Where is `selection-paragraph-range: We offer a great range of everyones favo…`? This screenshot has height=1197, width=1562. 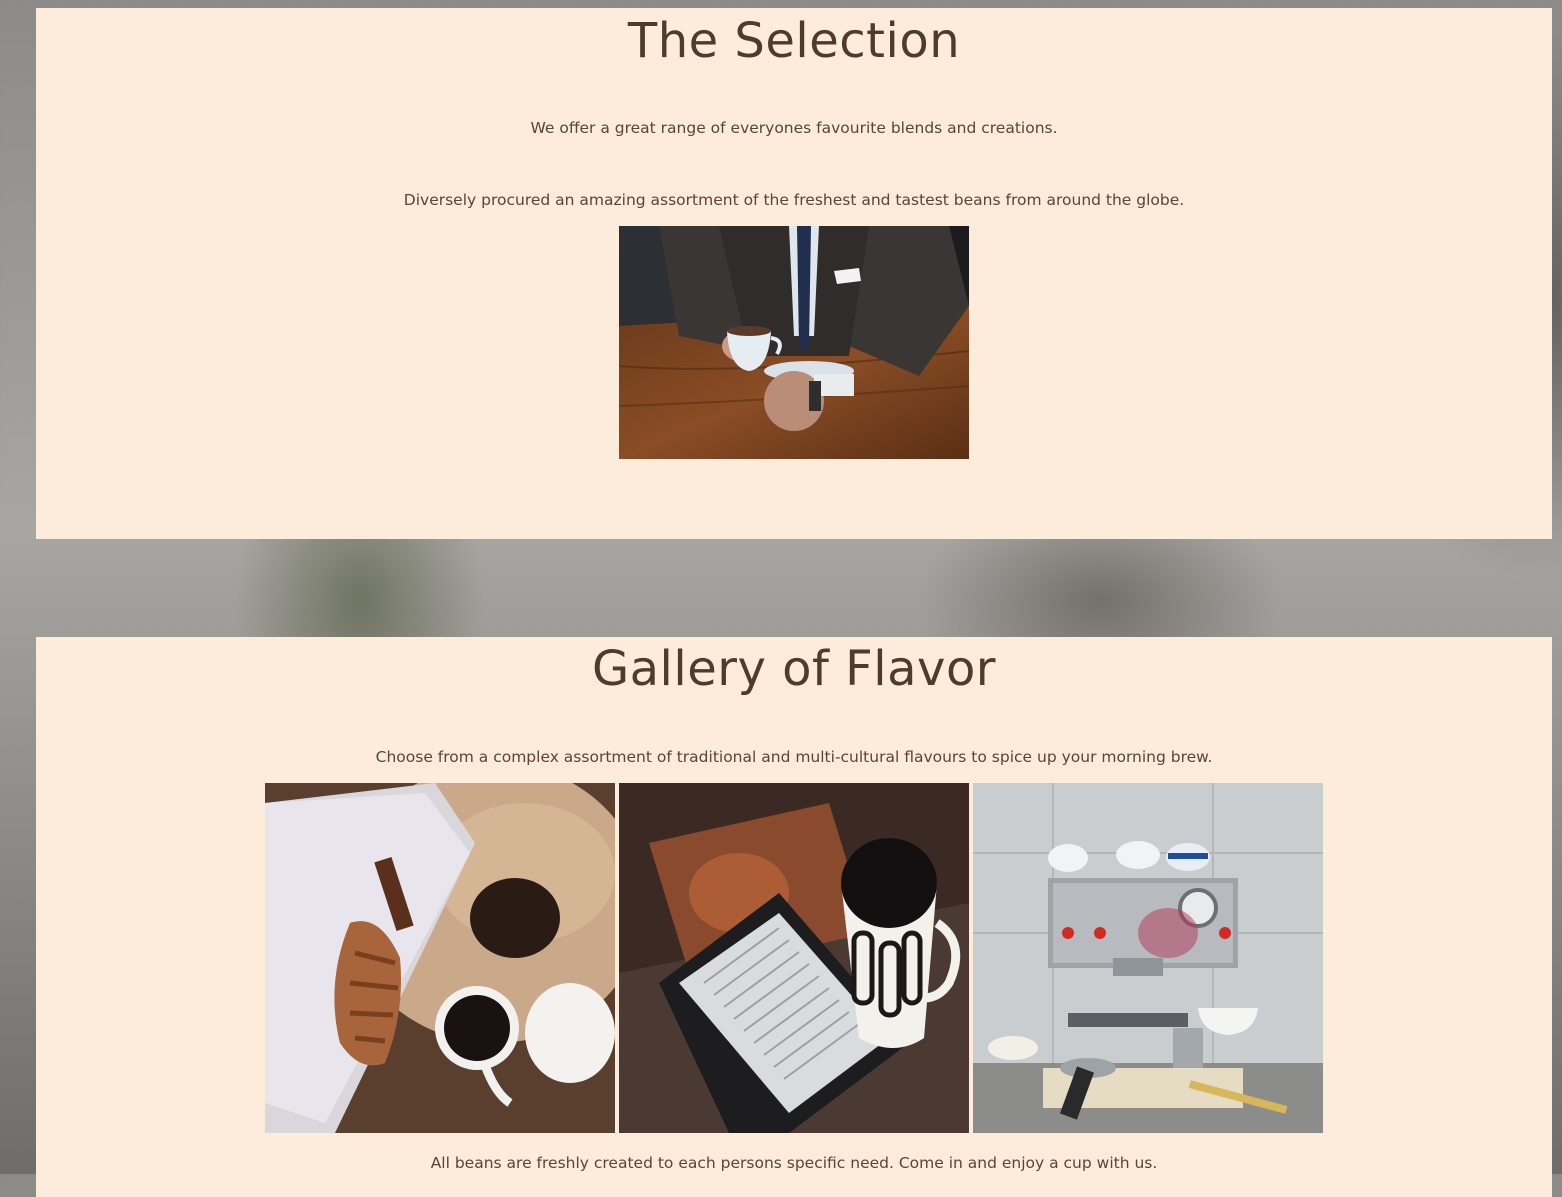 selection-paragraph-range: We offer a great range of everyones favo… is located at coordinates (794, 128).